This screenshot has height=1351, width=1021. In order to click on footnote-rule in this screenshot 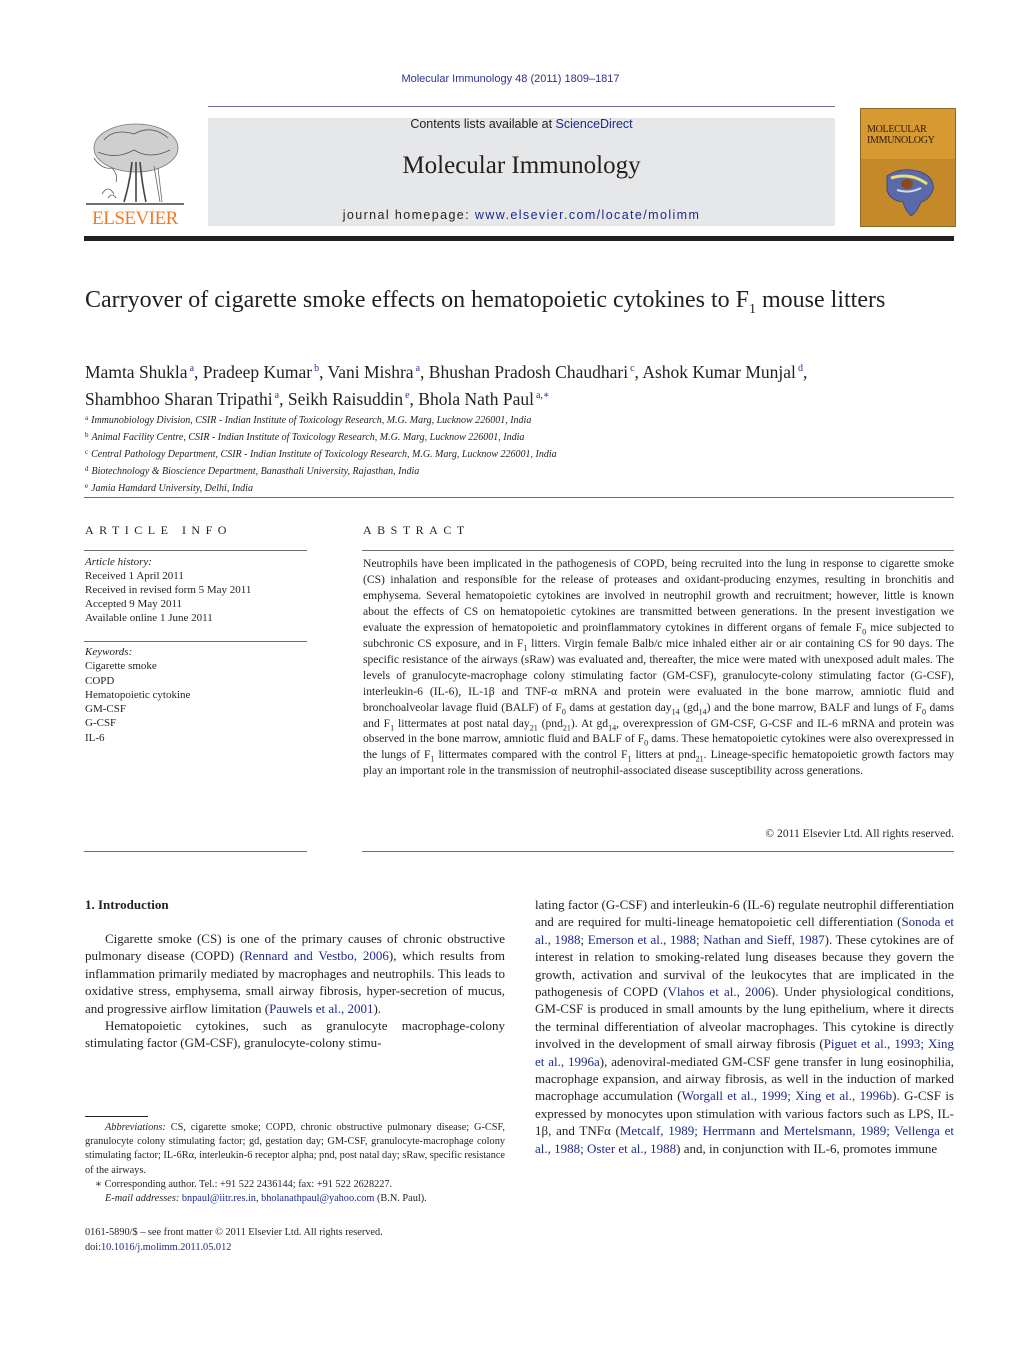, I will do `click(116, 1116)`.